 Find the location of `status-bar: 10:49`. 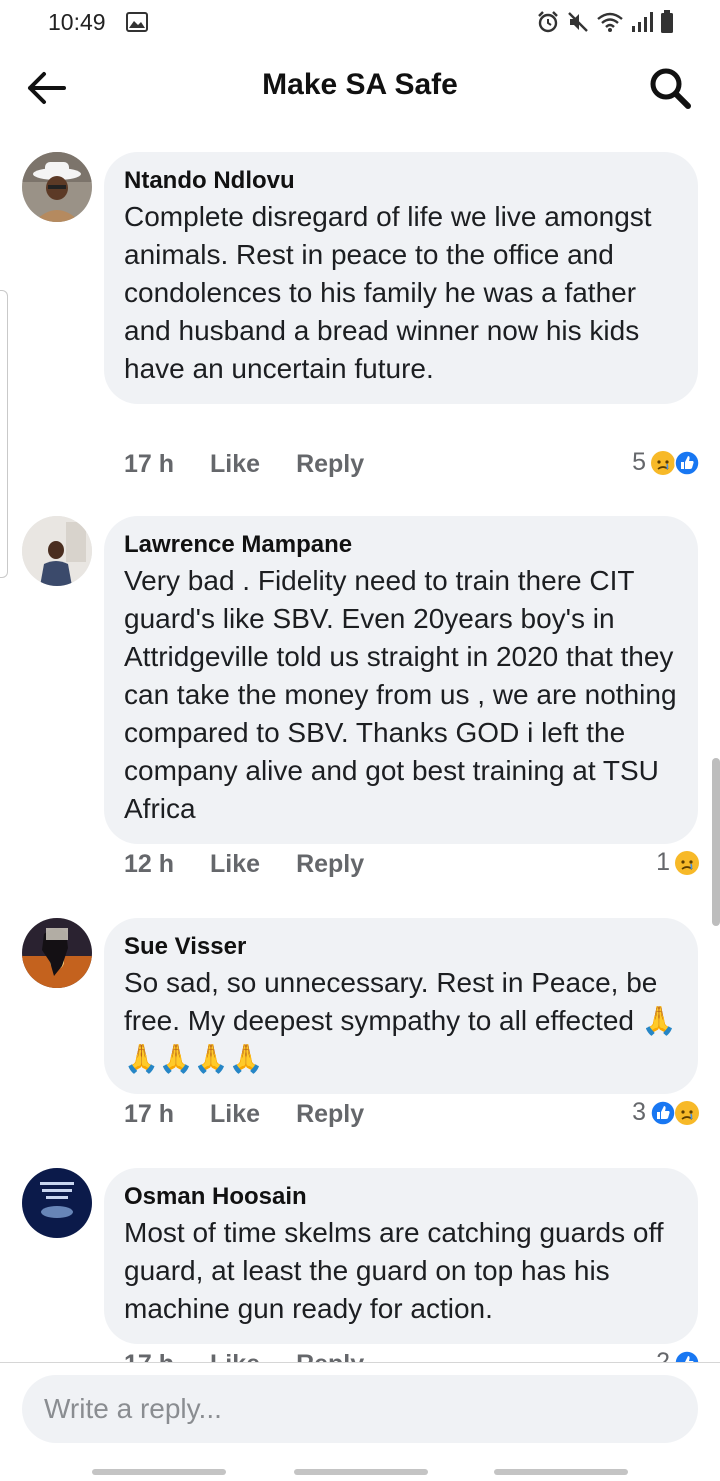

status-bar: 10:49 is located at coordinates (360, 23).